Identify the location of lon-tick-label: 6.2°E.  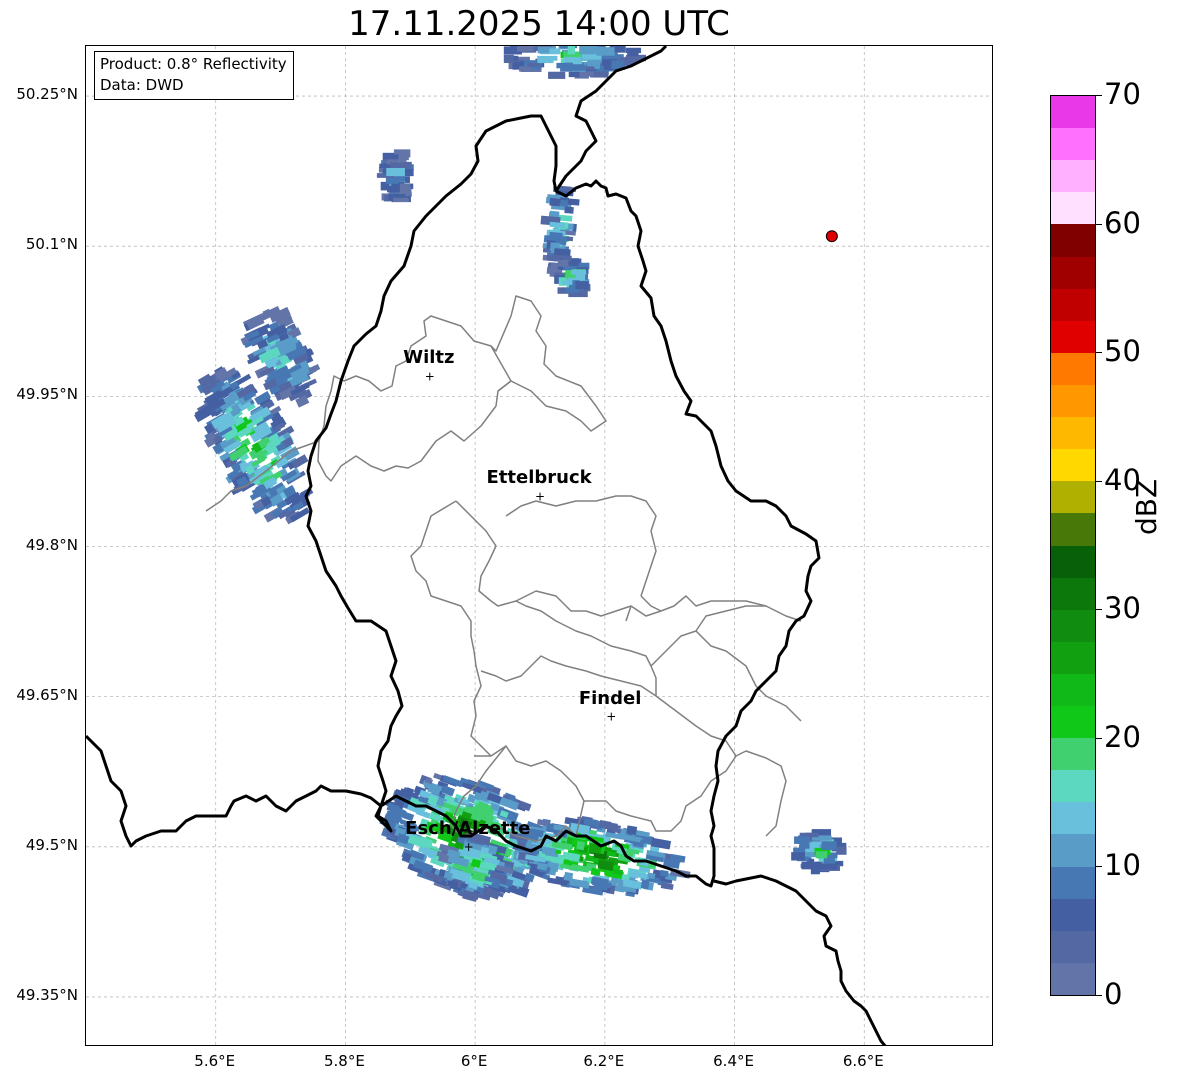
(604, 1061).